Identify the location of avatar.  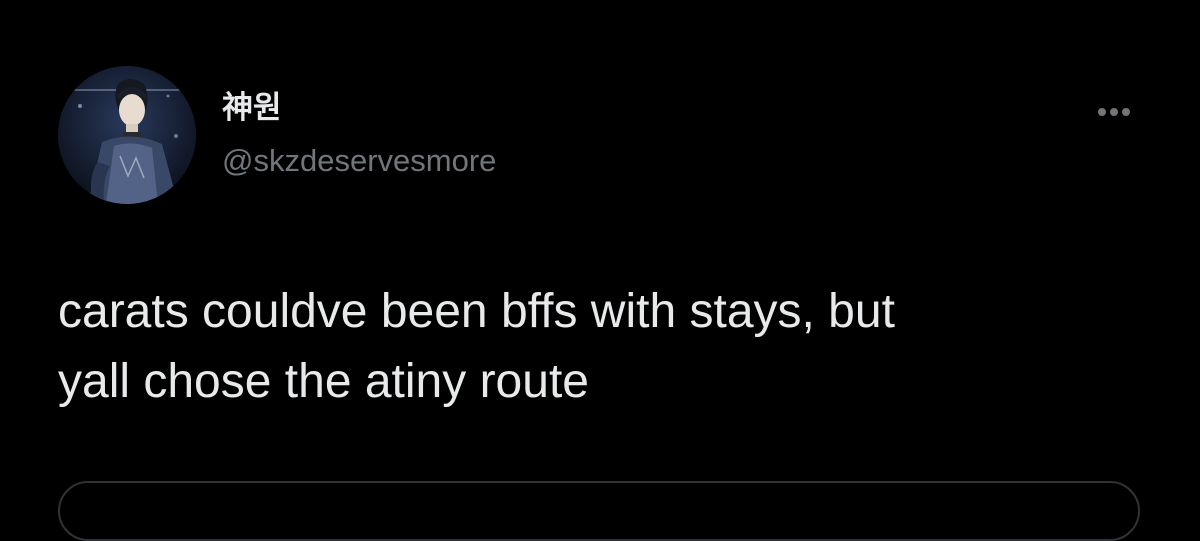
(127, 135).